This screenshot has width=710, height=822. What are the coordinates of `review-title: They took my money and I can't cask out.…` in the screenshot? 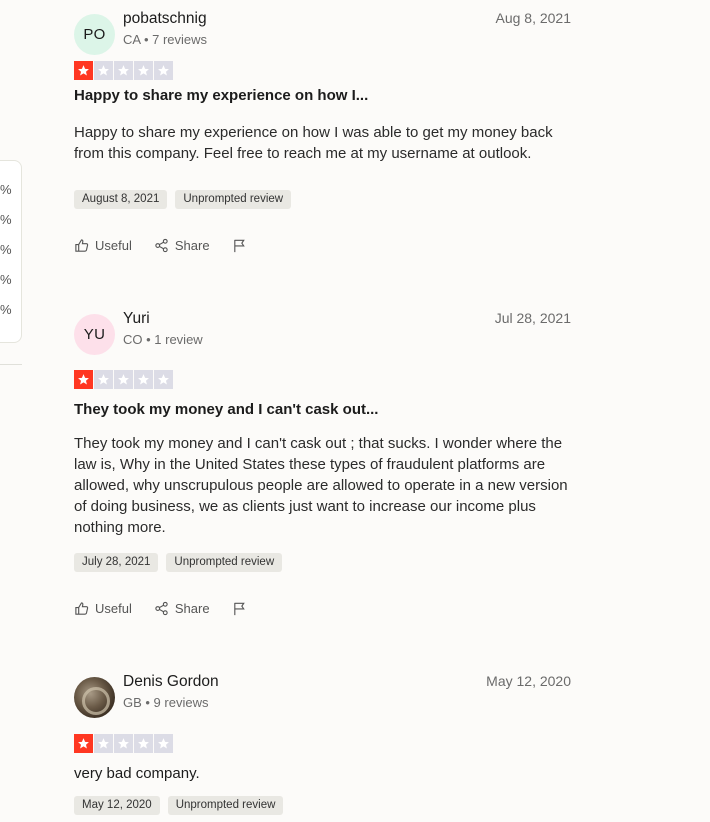 It's located at (226, 409).